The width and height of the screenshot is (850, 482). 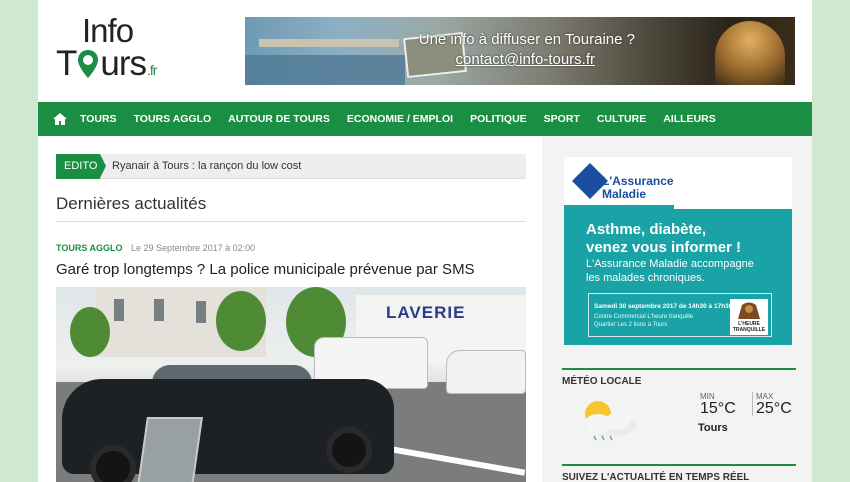 I want to click on banner-dome, so click(x=750, y=53).